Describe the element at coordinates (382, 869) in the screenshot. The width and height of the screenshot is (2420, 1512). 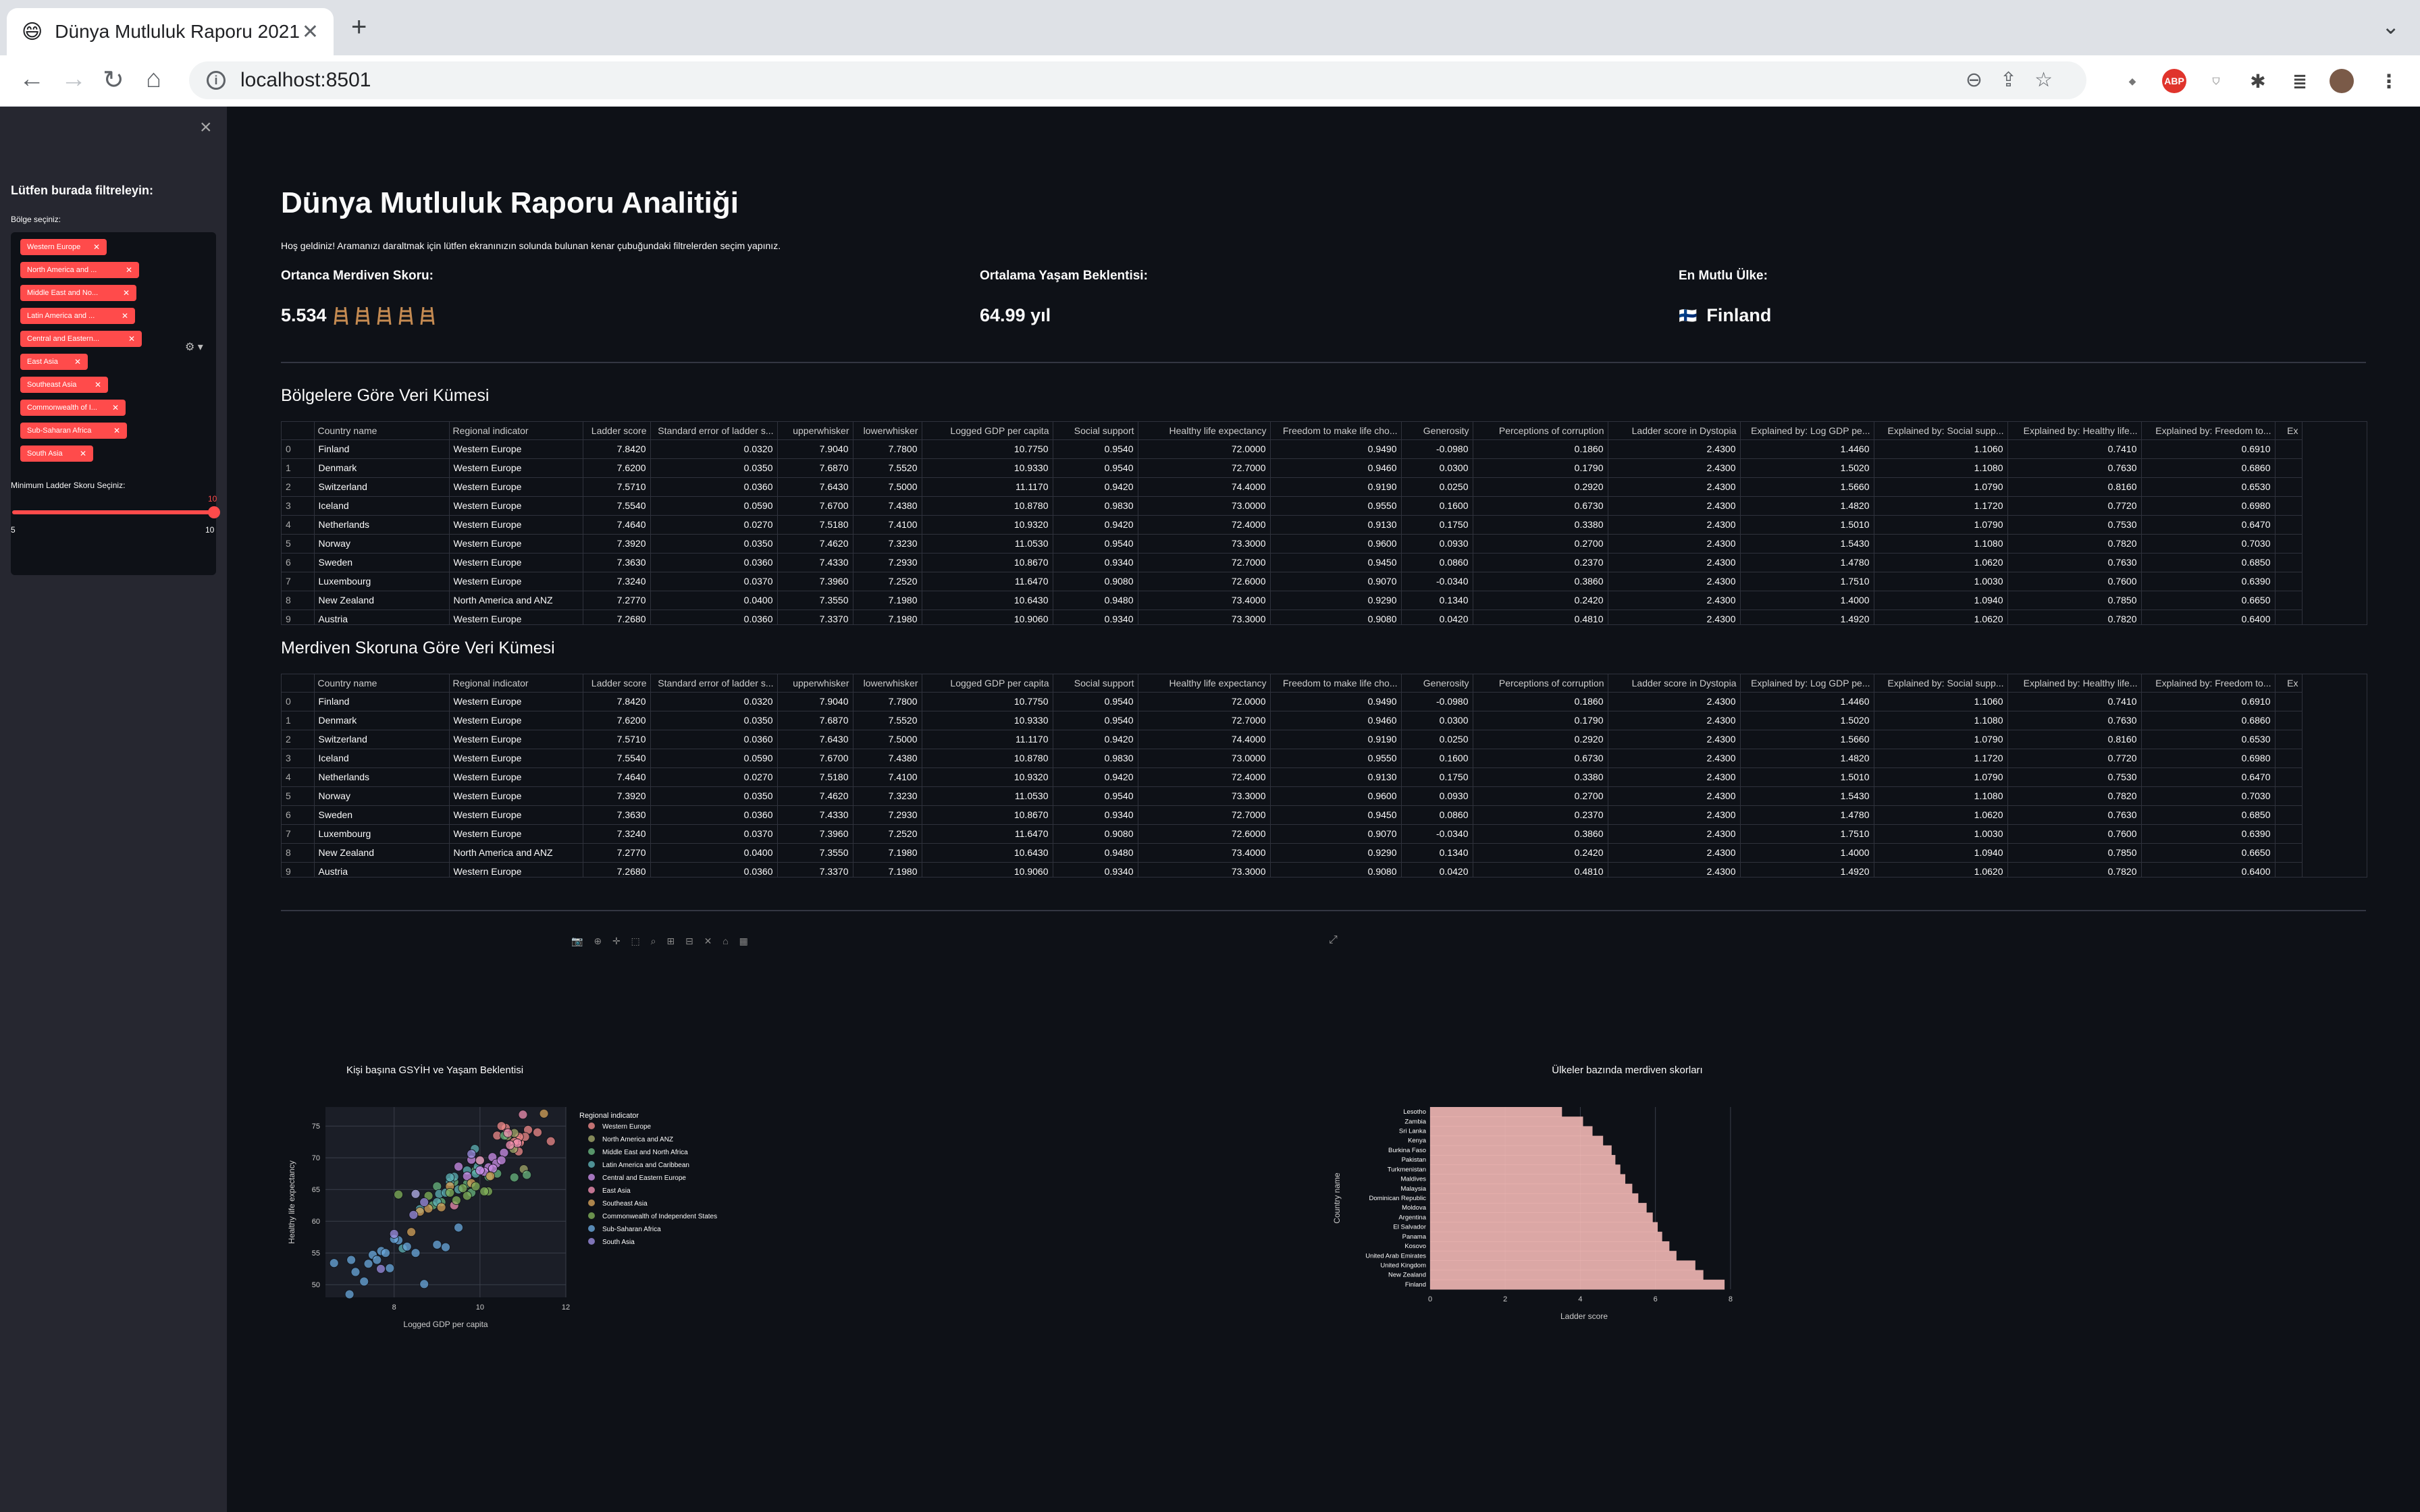
I see `table-cell: Austria` at that location.